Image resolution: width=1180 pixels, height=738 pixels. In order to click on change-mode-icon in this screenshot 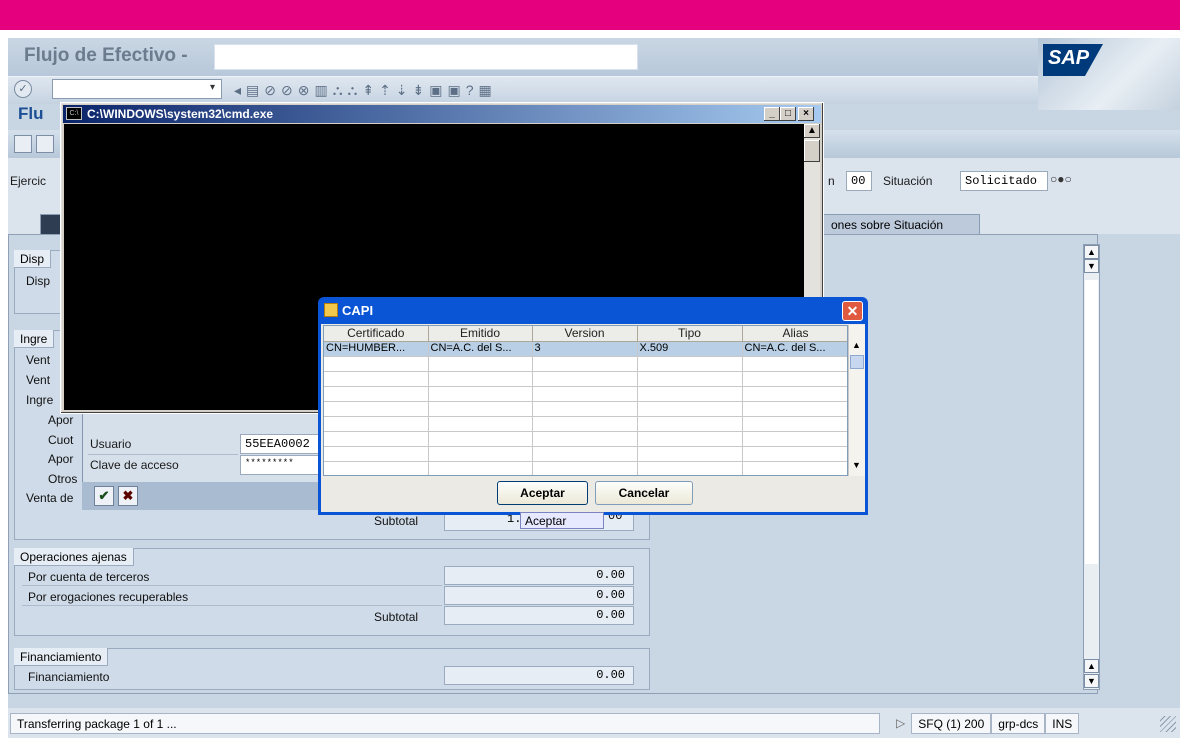, I will do `click(23, 144)`.